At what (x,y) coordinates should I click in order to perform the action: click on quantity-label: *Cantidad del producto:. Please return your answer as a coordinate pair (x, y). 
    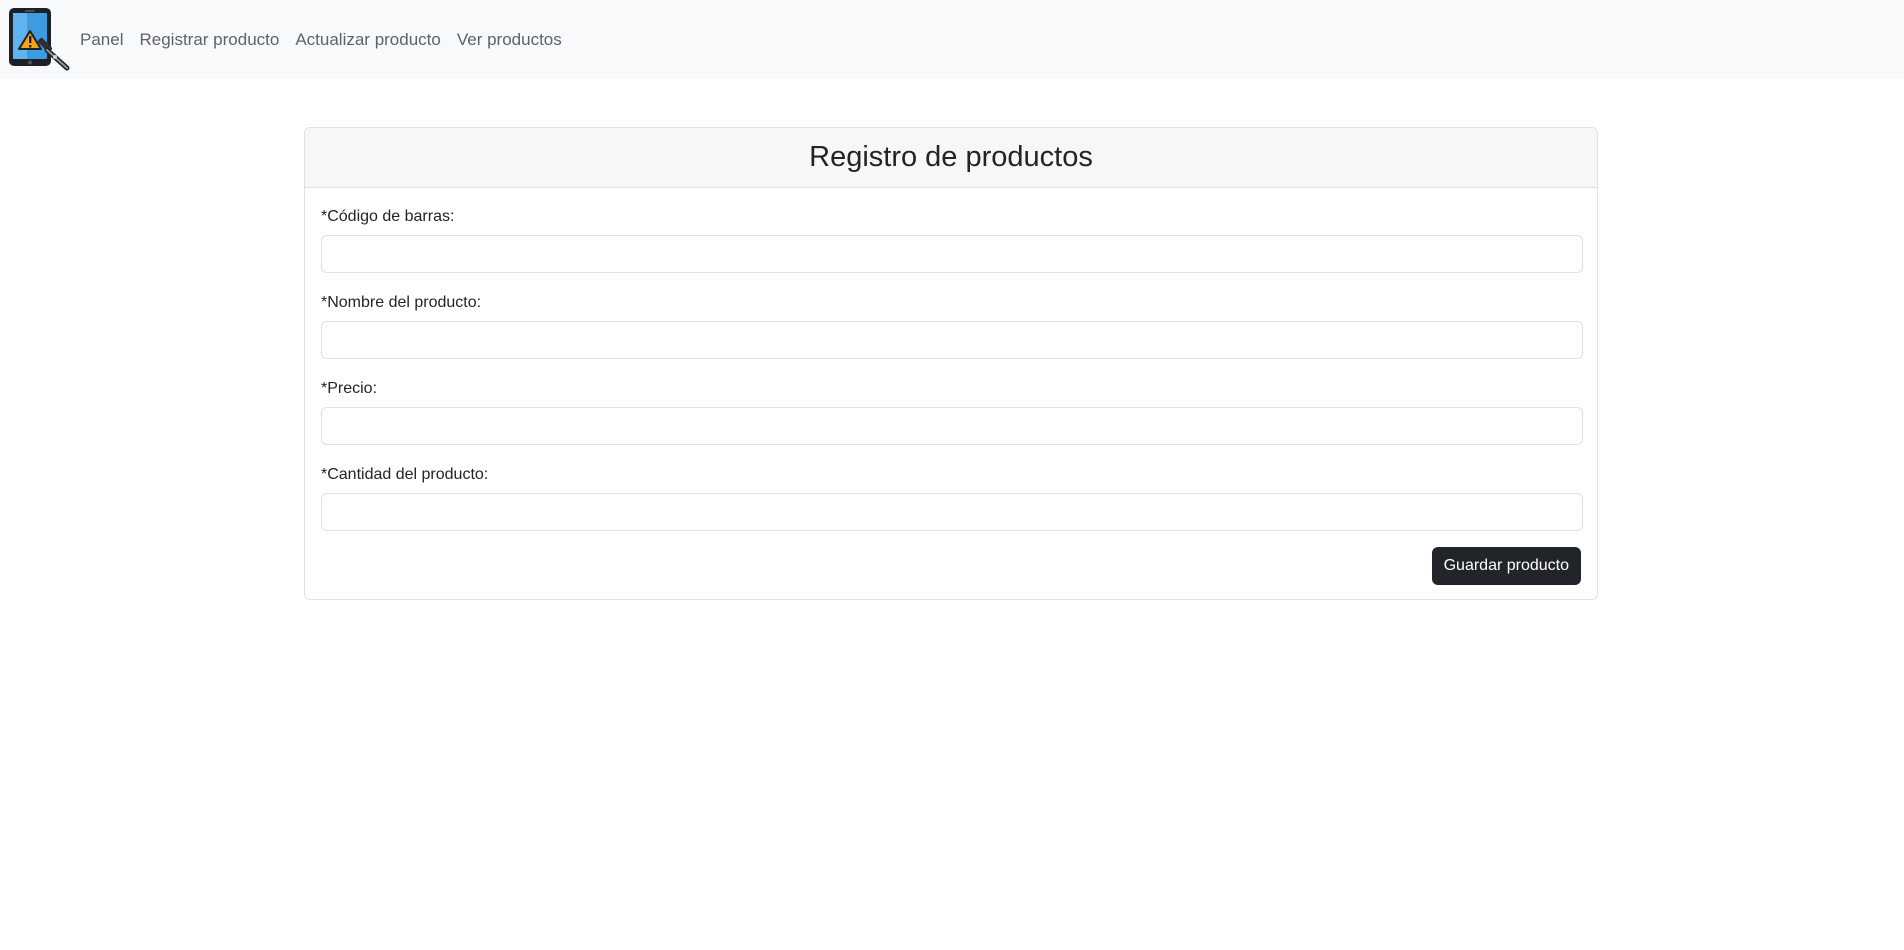
    Looking at the image, I should click on (405, 474).